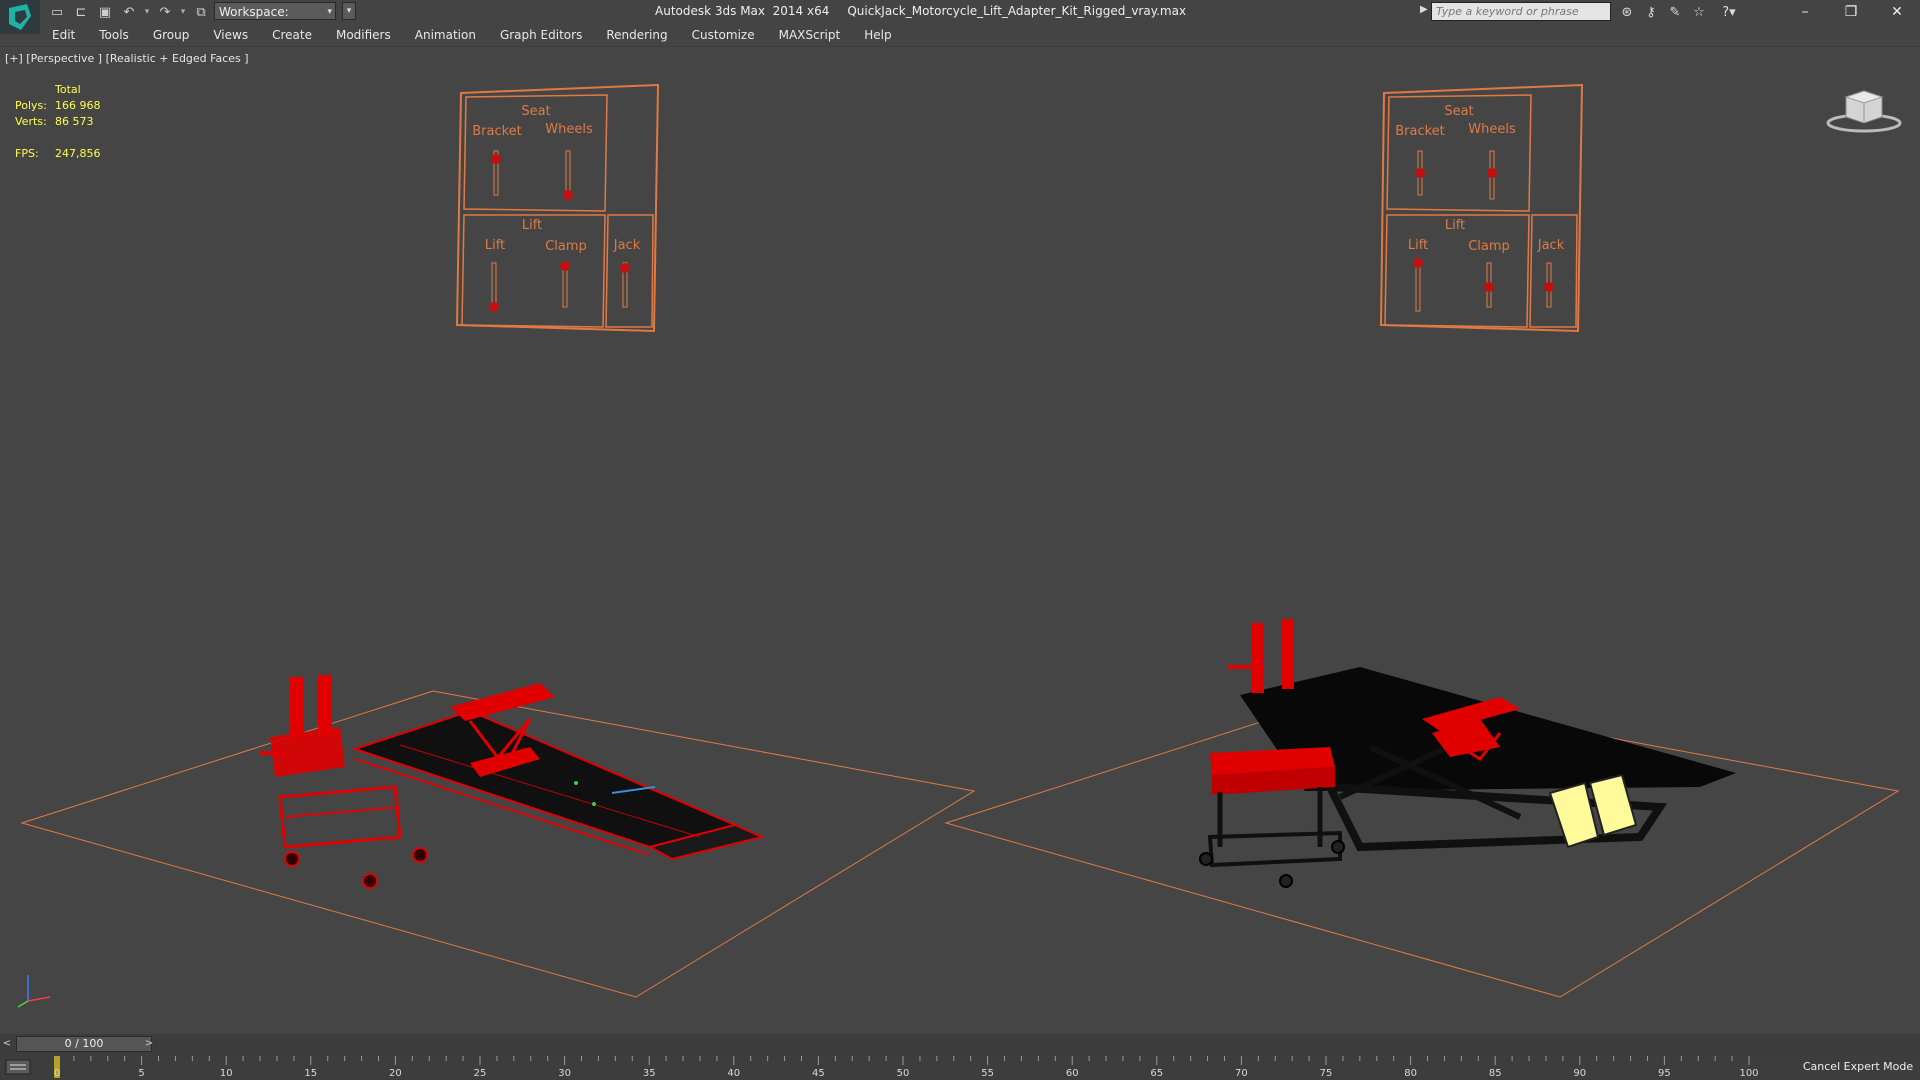 The image size is (1920, 1080). What do you see at coordinates (733, 1073) in the screenshot?
I see `tick-label-40: 40` at bounding box center [733, 1073].